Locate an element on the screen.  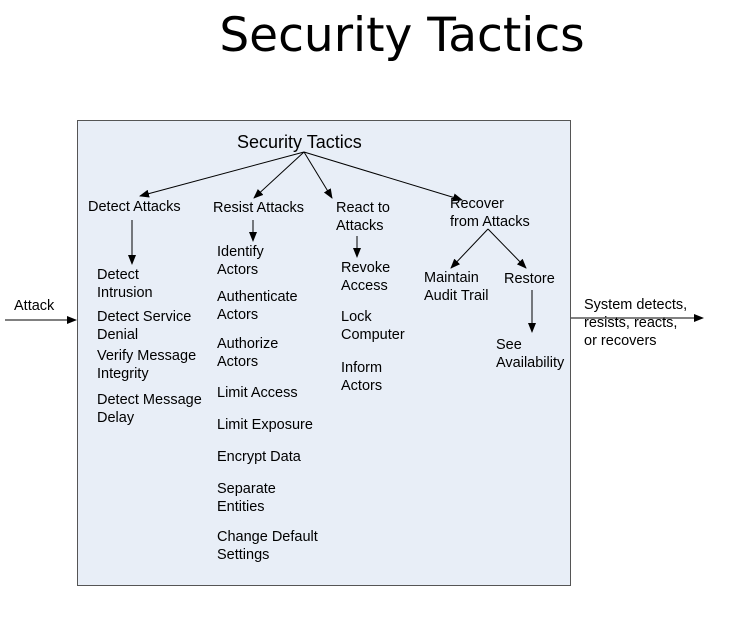
resist-item: Change Default Settings is located at coordinates (267, 546).